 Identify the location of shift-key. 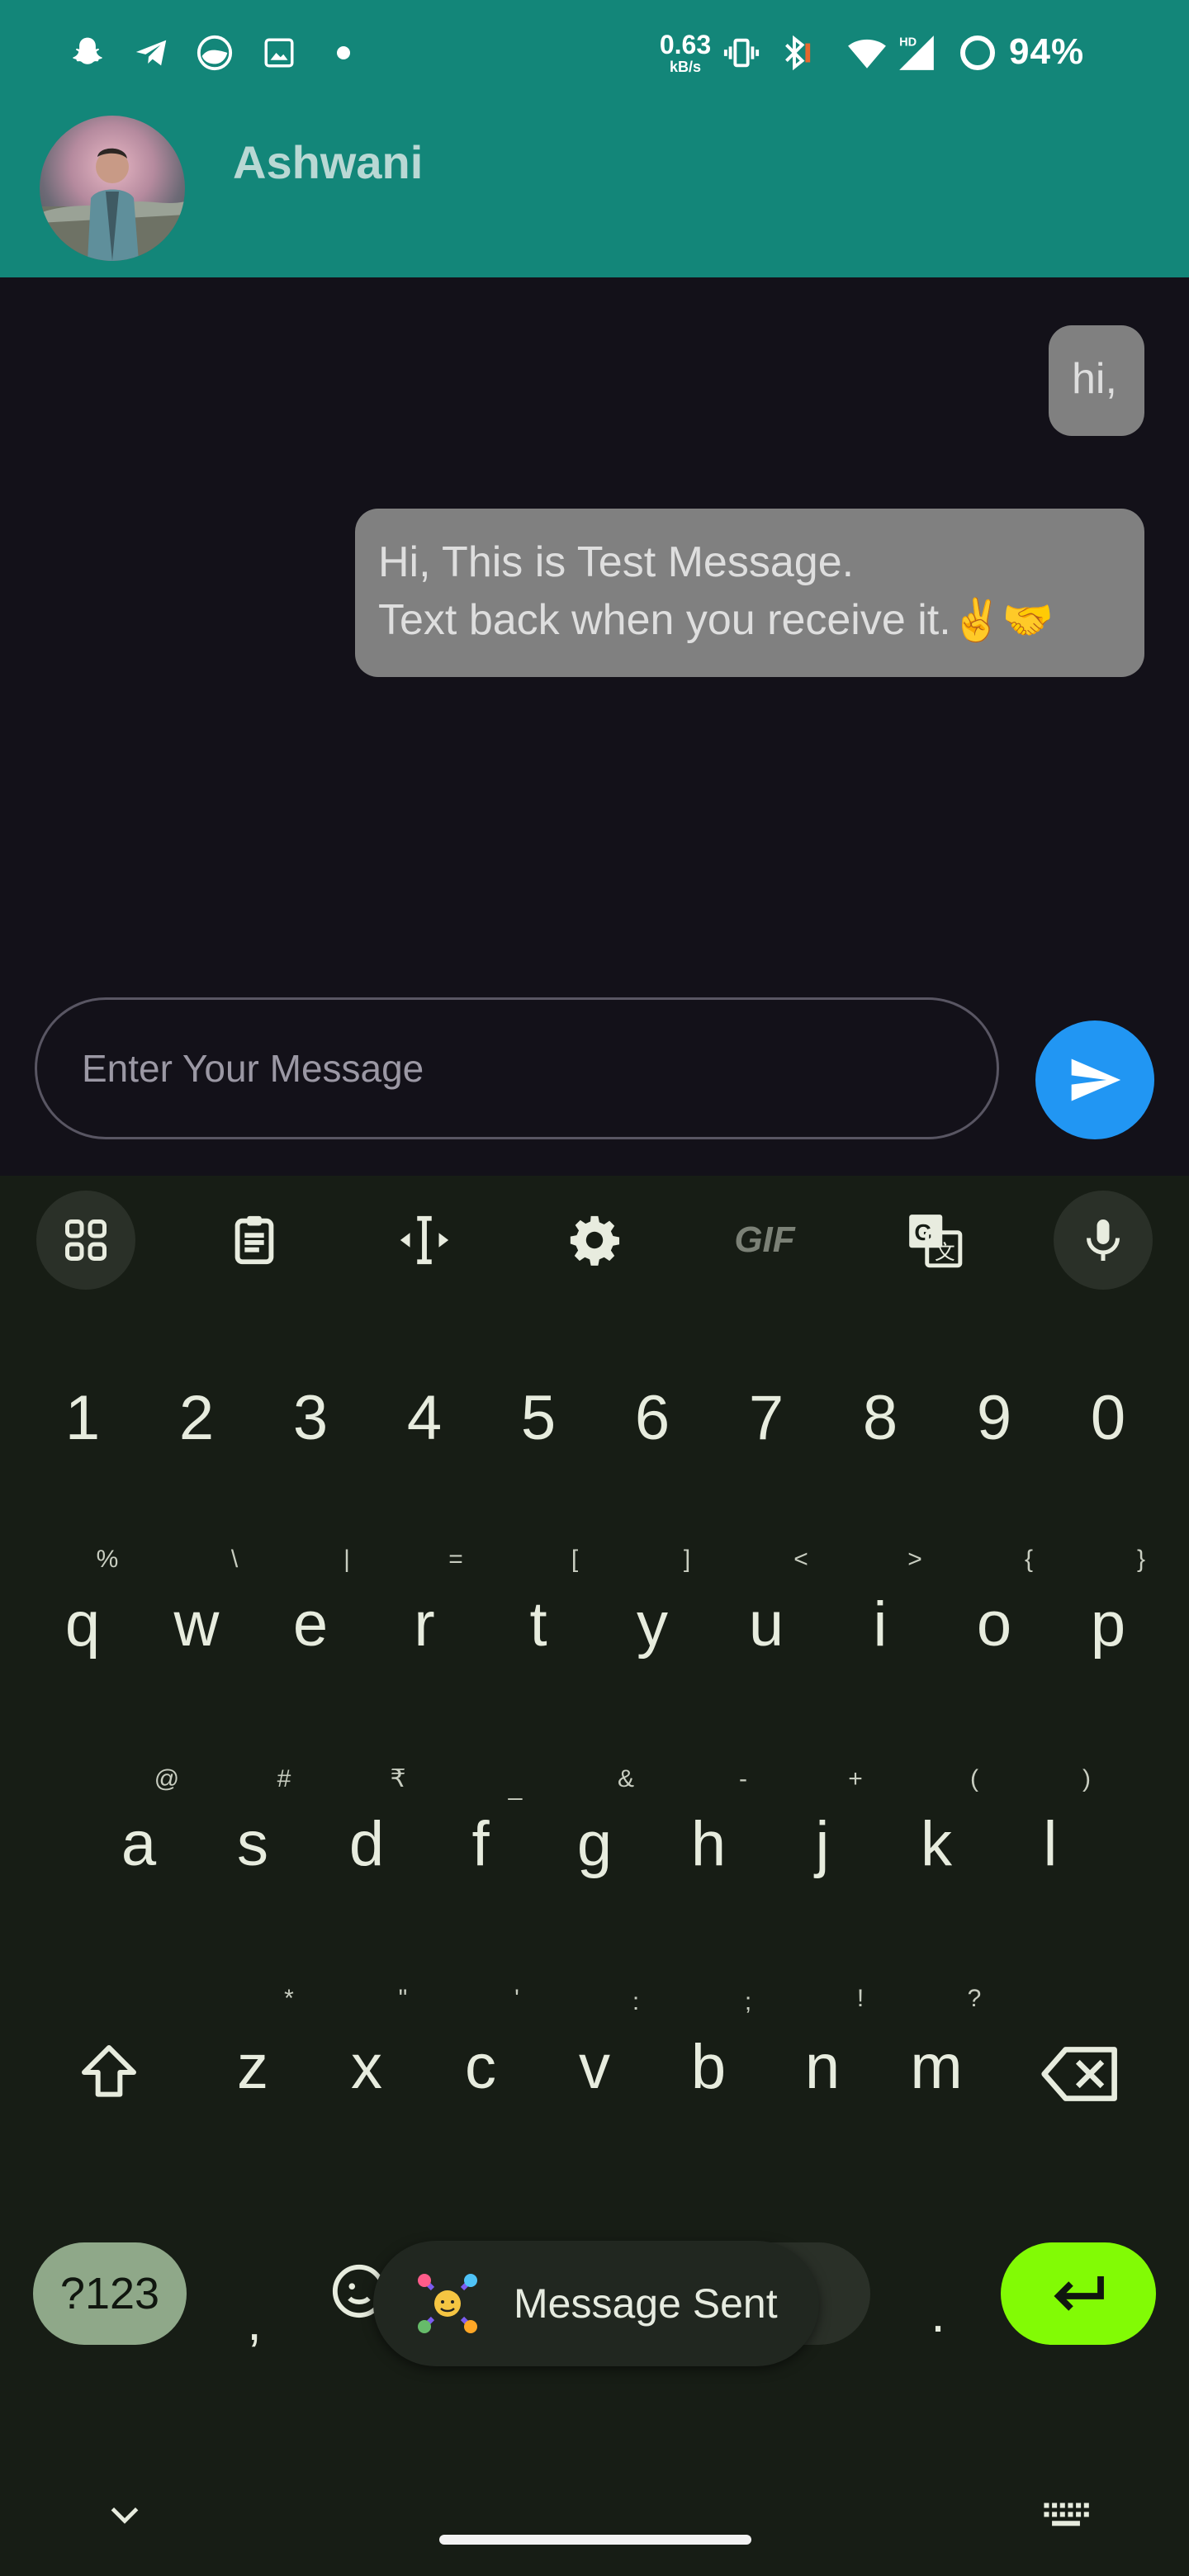
(109, 2077).